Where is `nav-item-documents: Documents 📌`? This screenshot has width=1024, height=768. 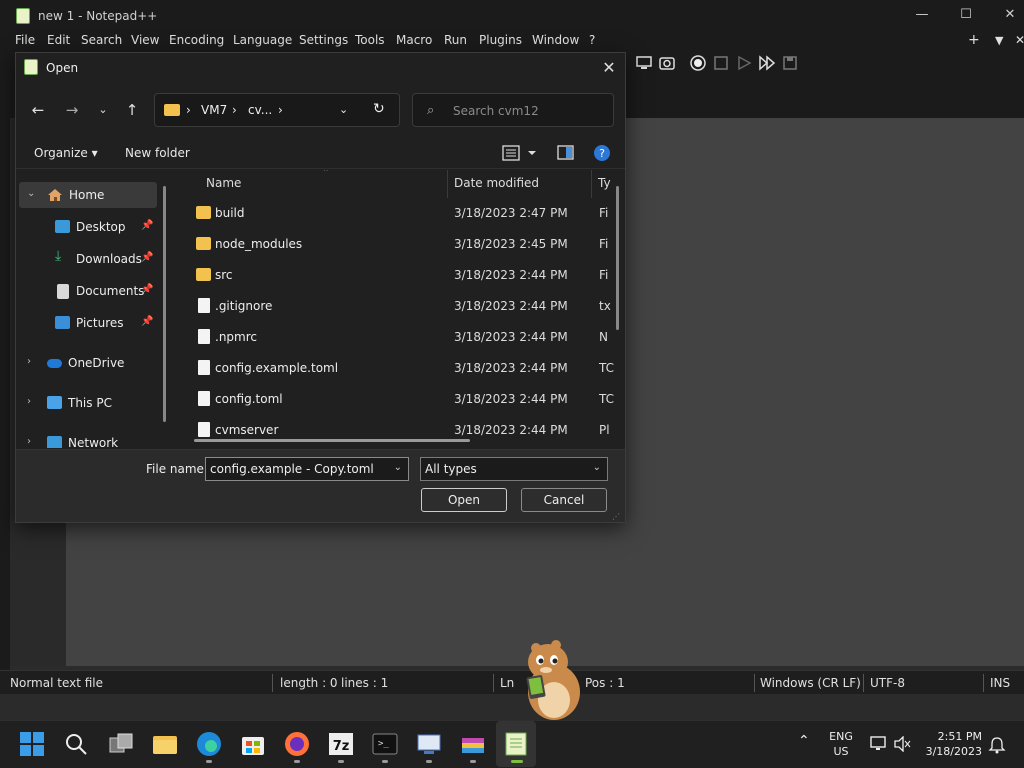 nav-item-documents: Documents 📌 is located at coordinates (88, 291).